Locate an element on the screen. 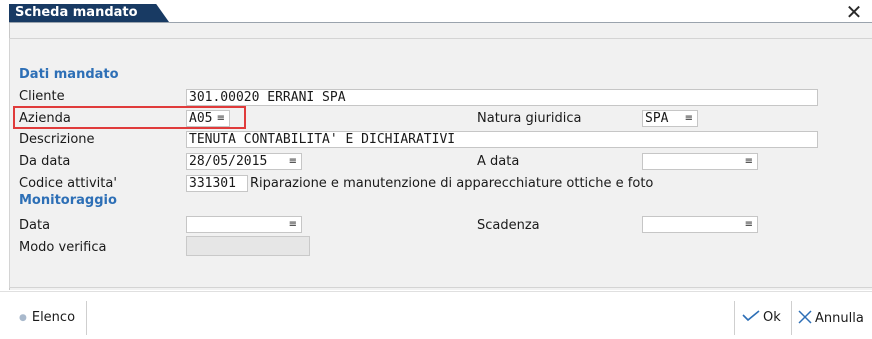  a-data-label: A data is located at coordinates (498, 161).